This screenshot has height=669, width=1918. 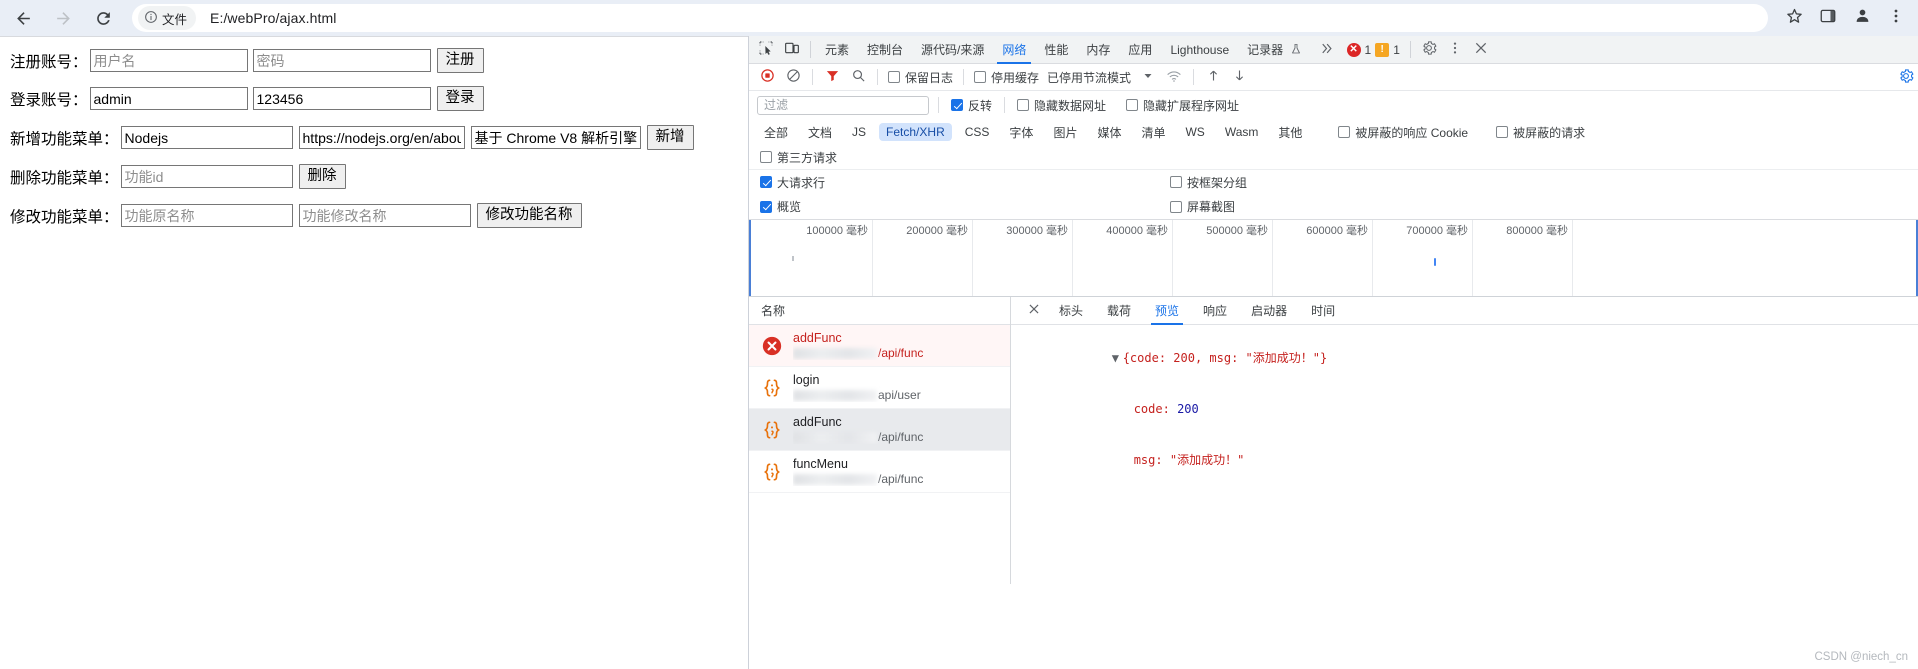 What do you see at coordinates (1199, 50) in the screenshot?
I see `tab-lighthouse: Lighthouse` at bounding box center [1199, 50].